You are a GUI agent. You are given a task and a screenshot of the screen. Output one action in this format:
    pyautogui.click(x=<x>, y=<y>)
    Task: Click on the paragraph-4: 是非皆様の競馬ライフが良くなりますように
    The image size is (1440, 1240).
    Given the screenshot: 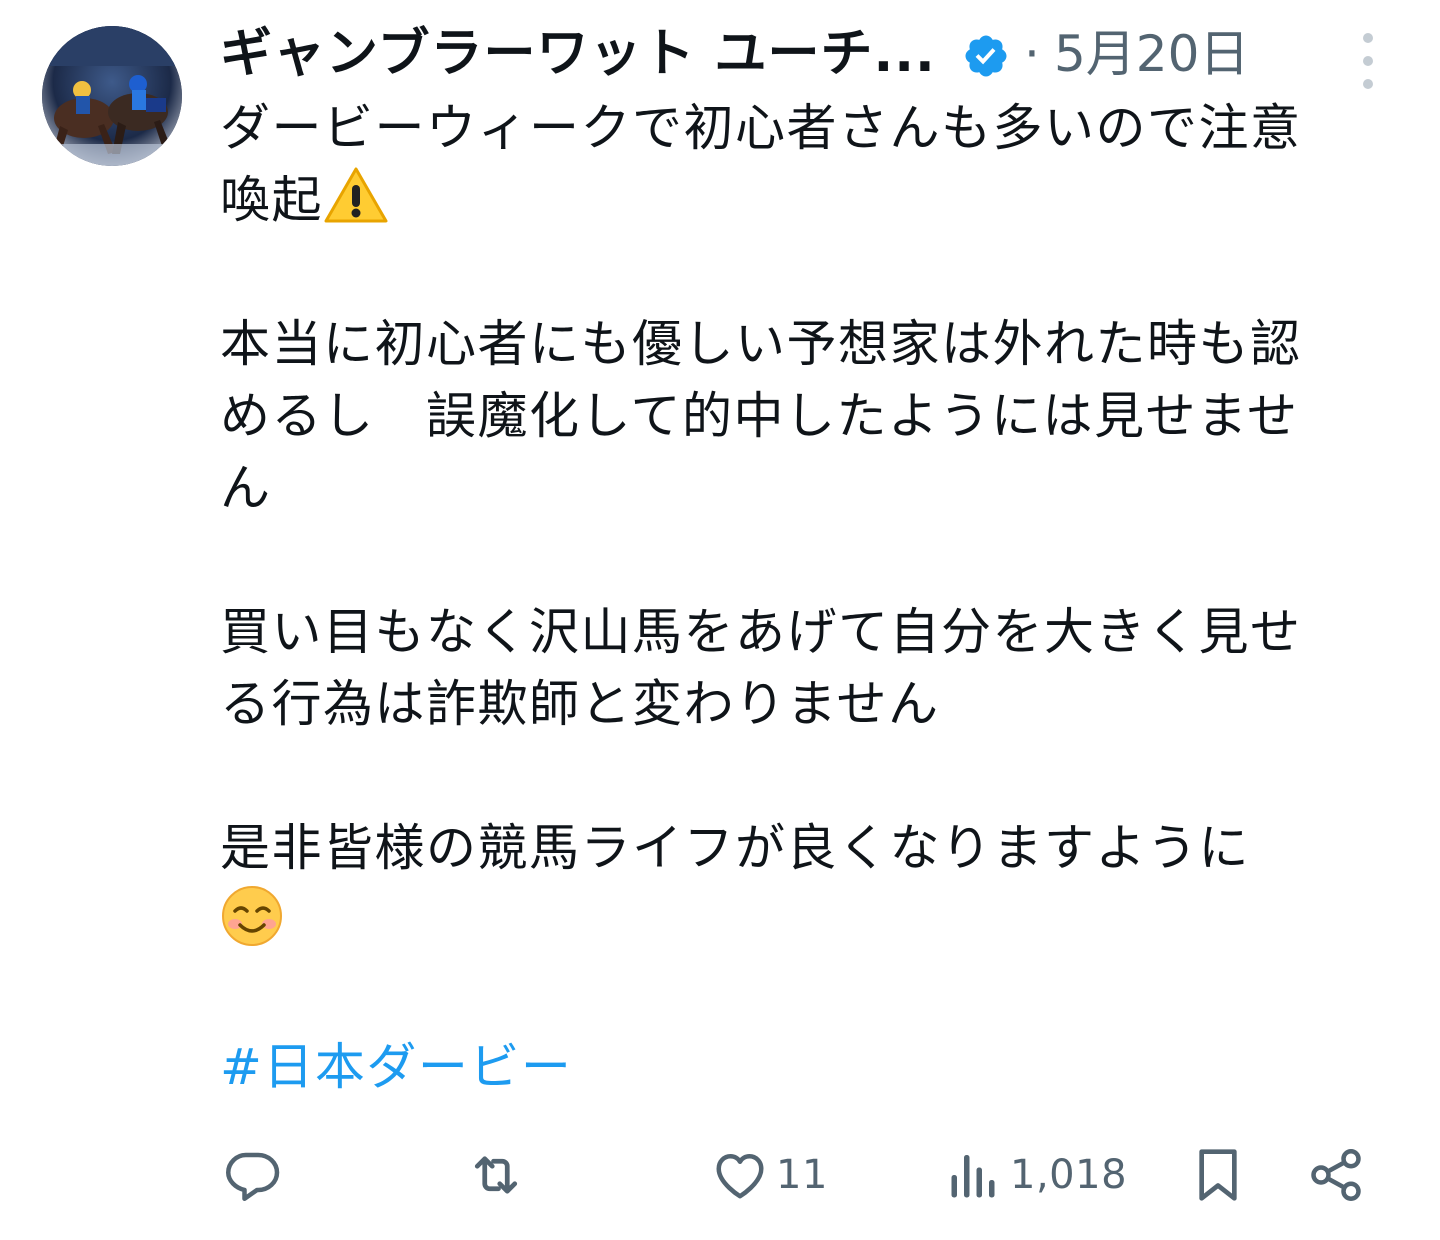 What is the action you would take?
    pyautogui.click(x=815, y=885)
    